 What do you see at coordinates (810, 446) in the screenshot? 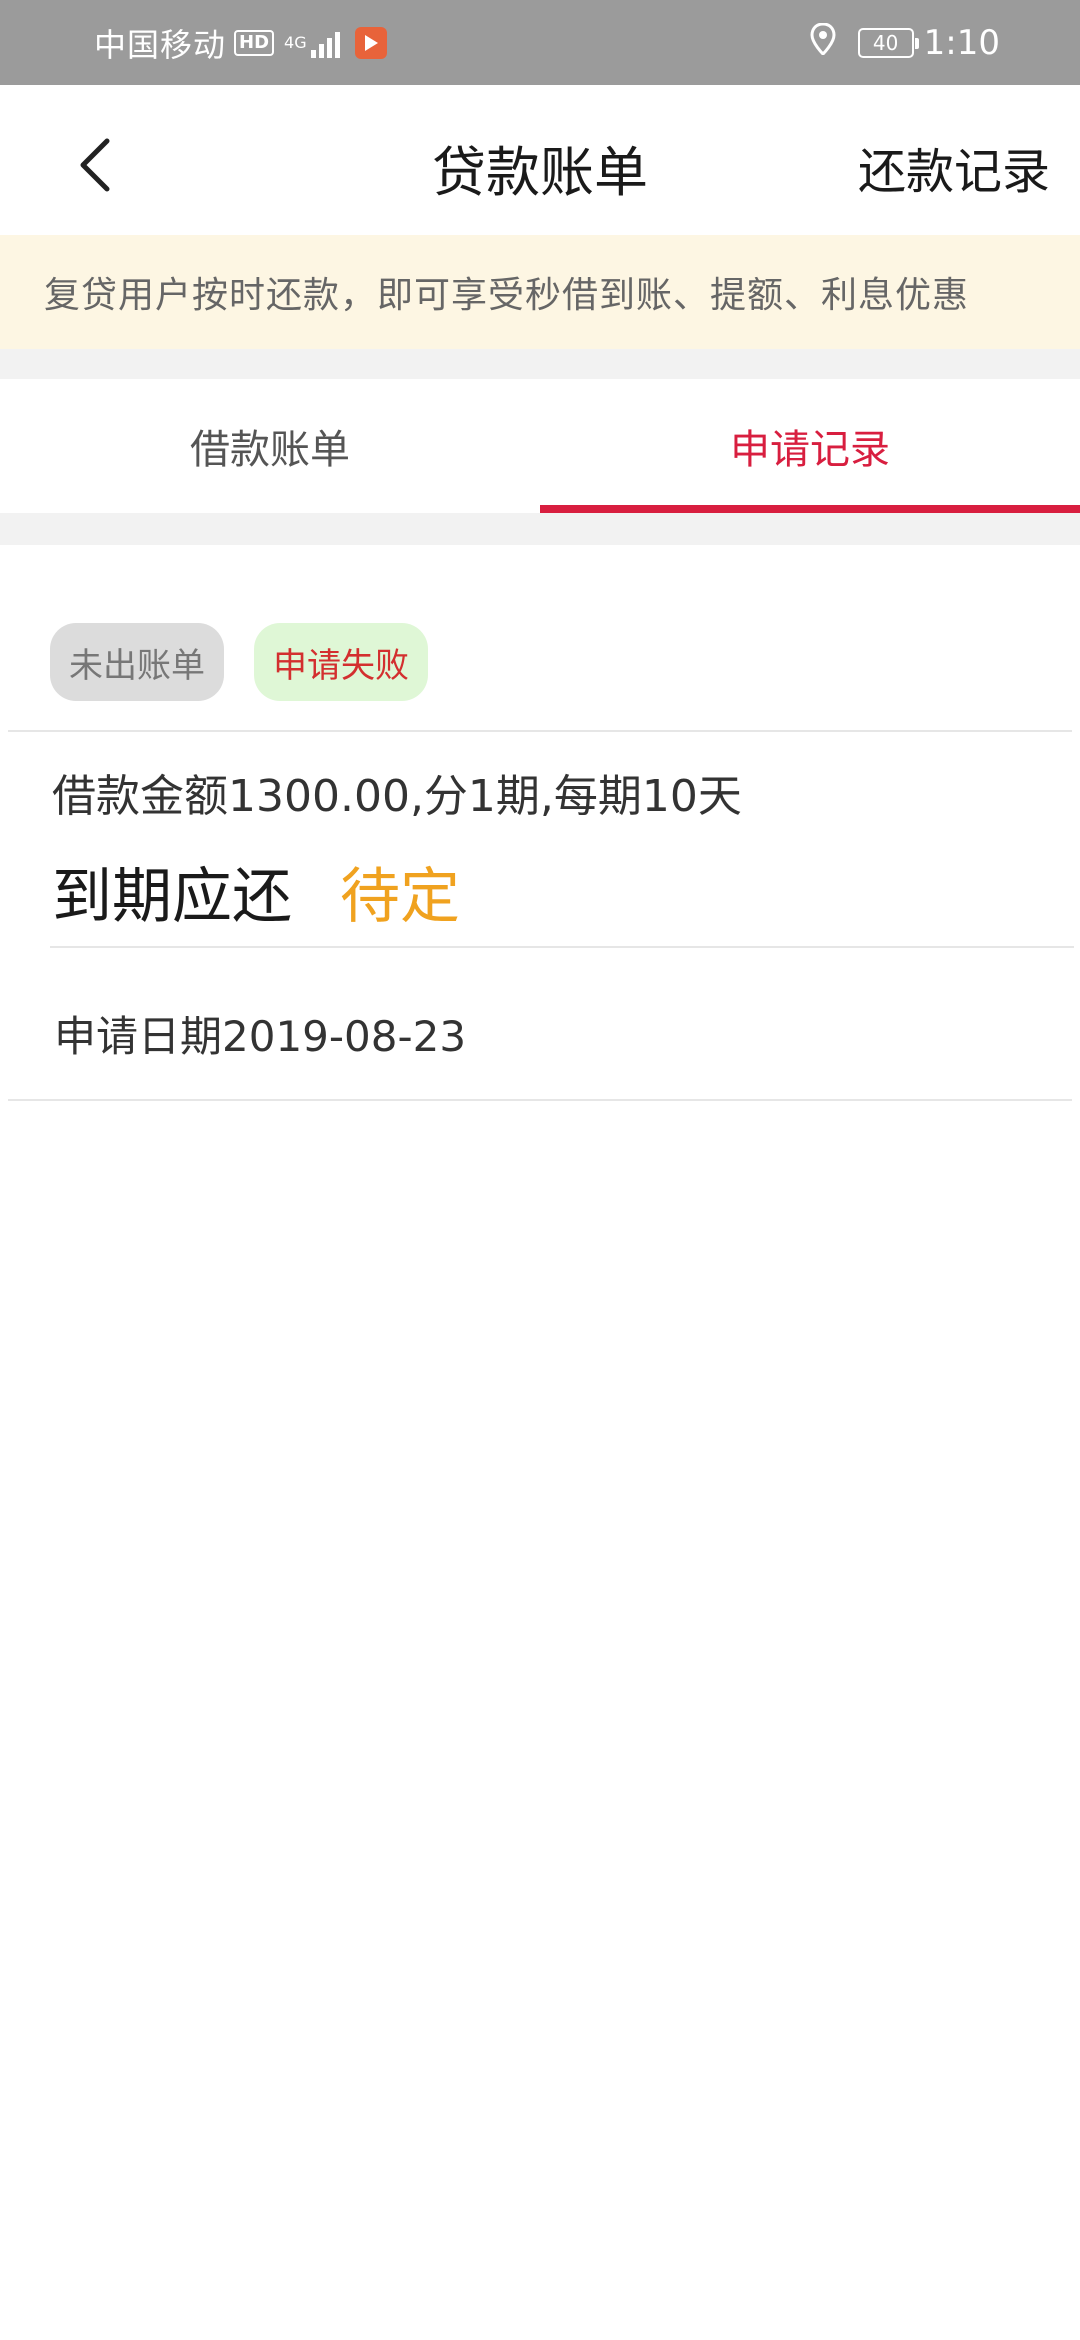
I see `tab-application-records: 申请记录` at bounding box center [810, 446].